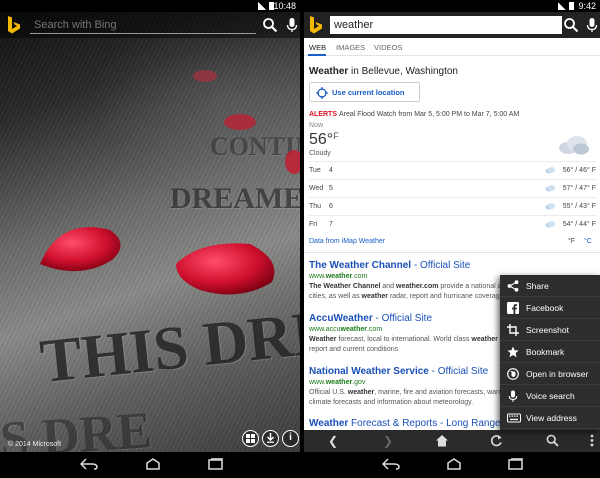  Describe the element at coordinates (579, 170) in the screenshot. I see `forecast-temps: 56° / 46° F` at that location.